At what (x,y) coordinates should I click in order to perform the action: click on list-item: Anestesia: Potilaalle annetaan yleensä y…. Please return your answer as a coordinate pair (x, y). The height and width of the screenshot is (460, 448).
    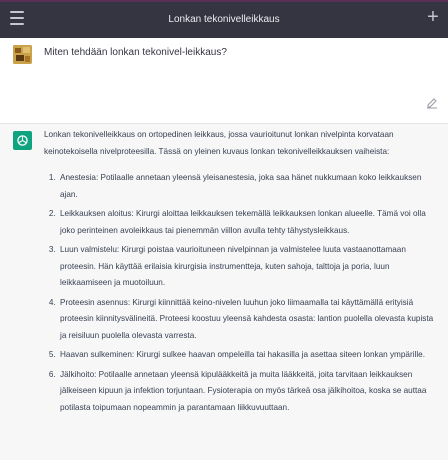
    Looking at the image, I should click on (247, 186).